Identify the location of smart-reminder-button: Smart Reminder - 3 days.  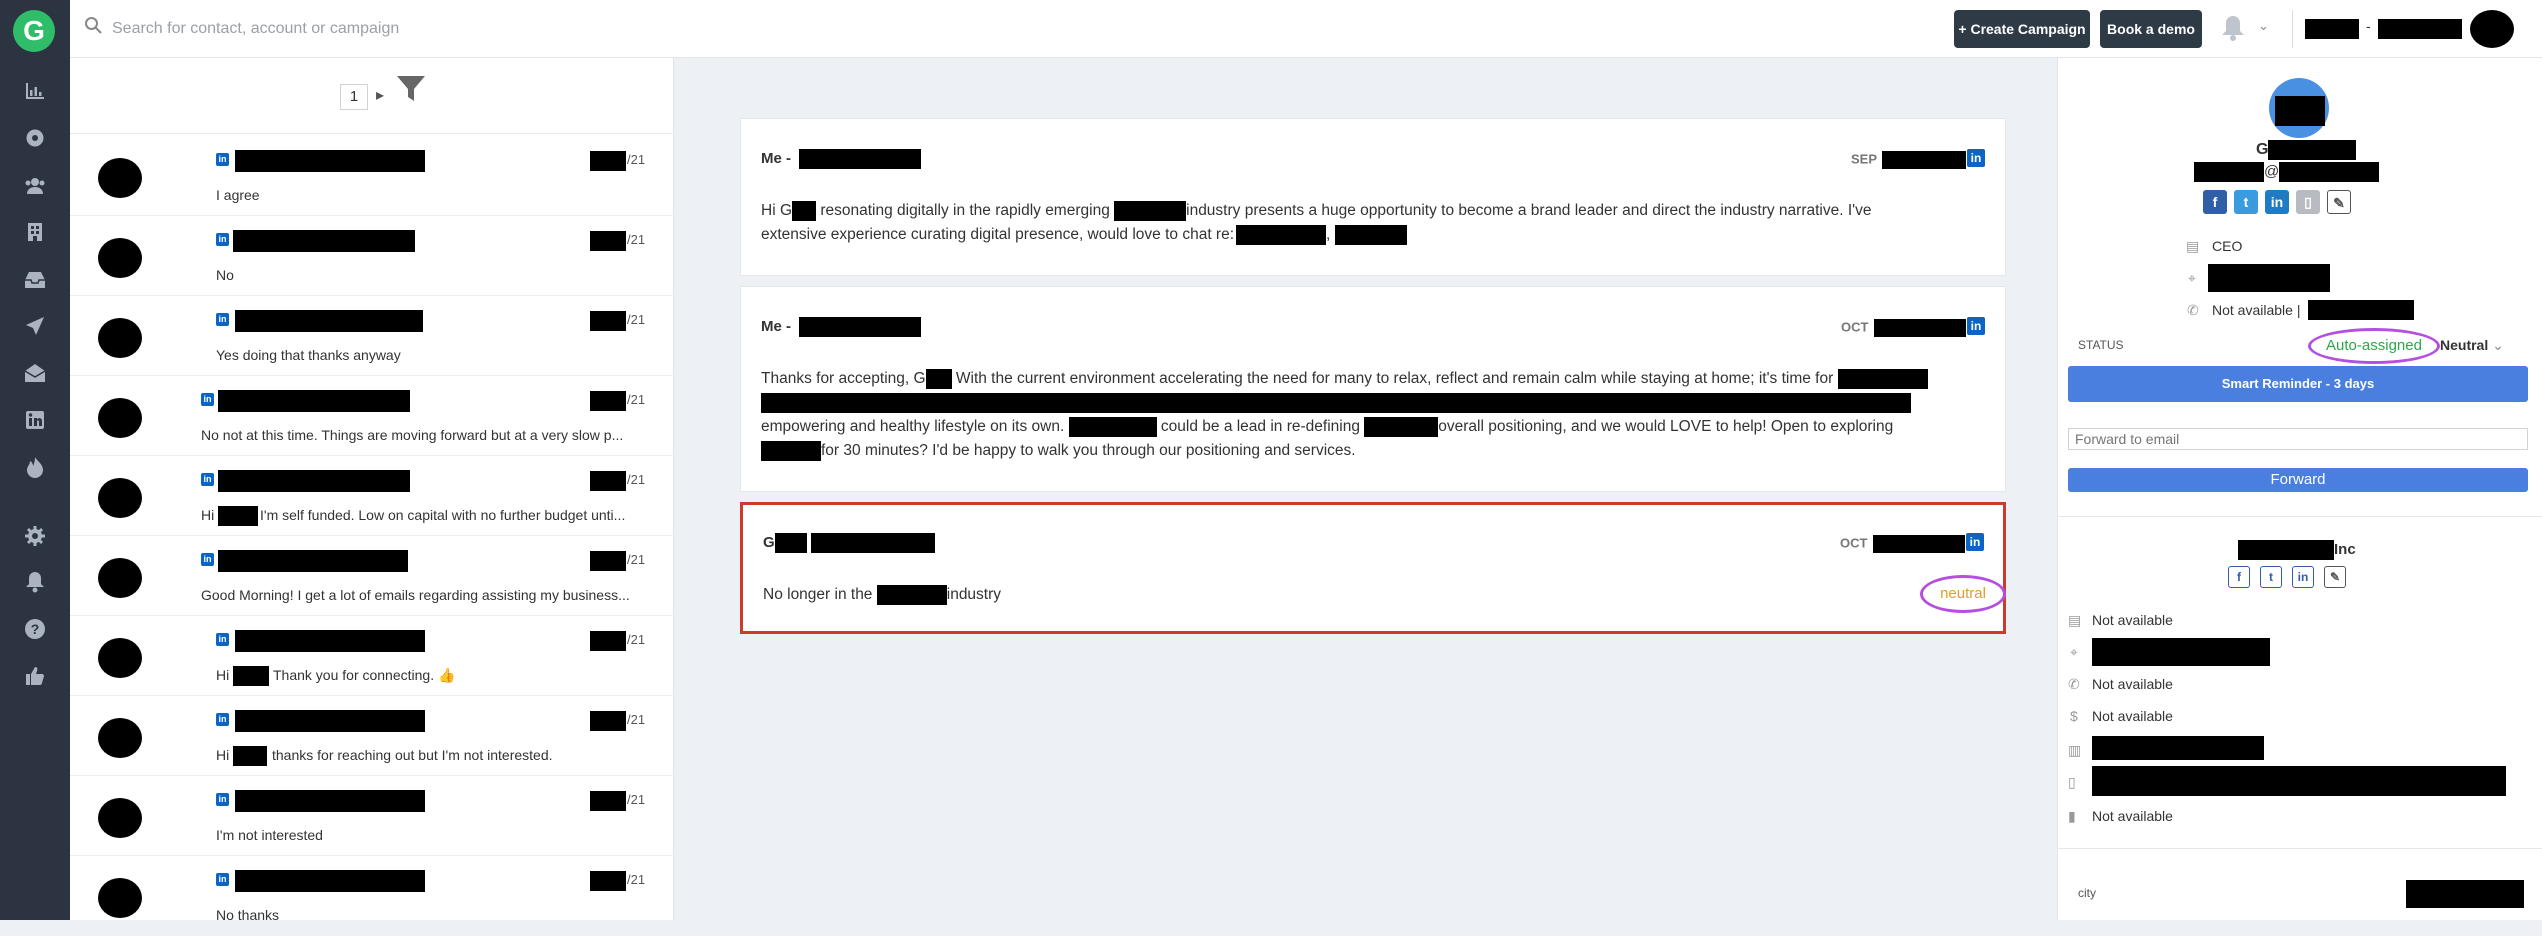
(2298, 384).